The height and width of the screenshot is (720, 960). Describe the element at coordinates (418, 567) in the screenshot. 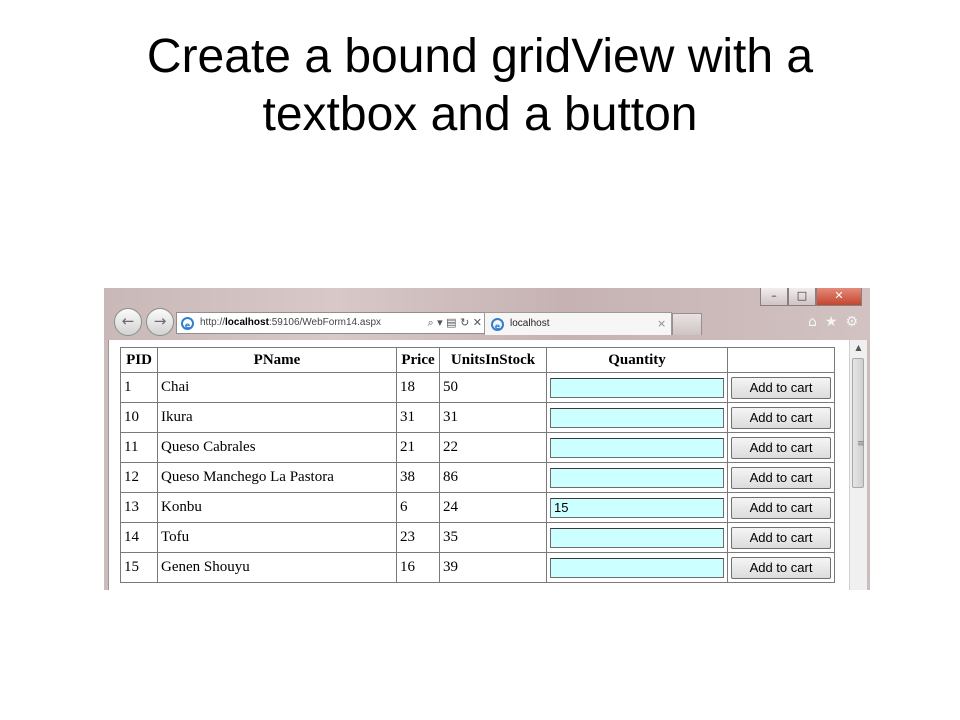

I see `cell-price: 16` at that location.